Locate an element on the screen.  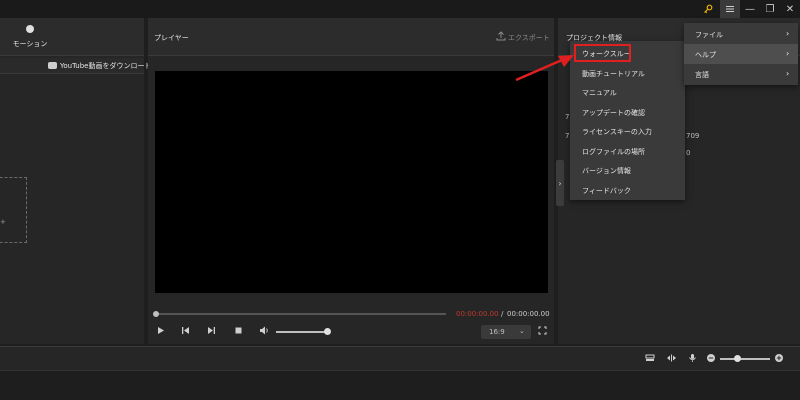
fit-width-icon is located at coordinates (671, 359).